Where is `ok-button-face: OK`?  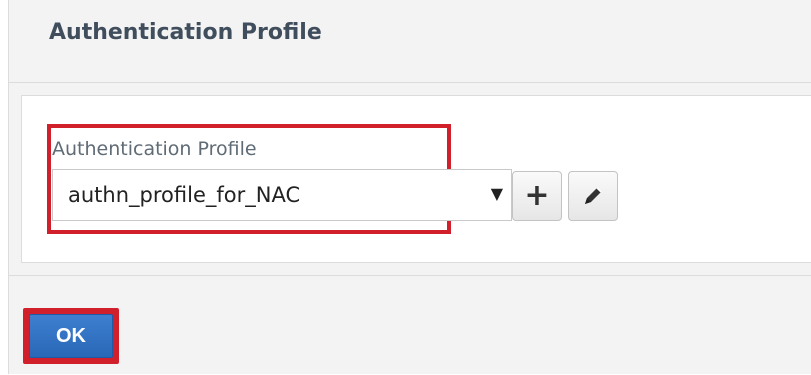
ok-button-face: OK is located at coordinates (71, 336).